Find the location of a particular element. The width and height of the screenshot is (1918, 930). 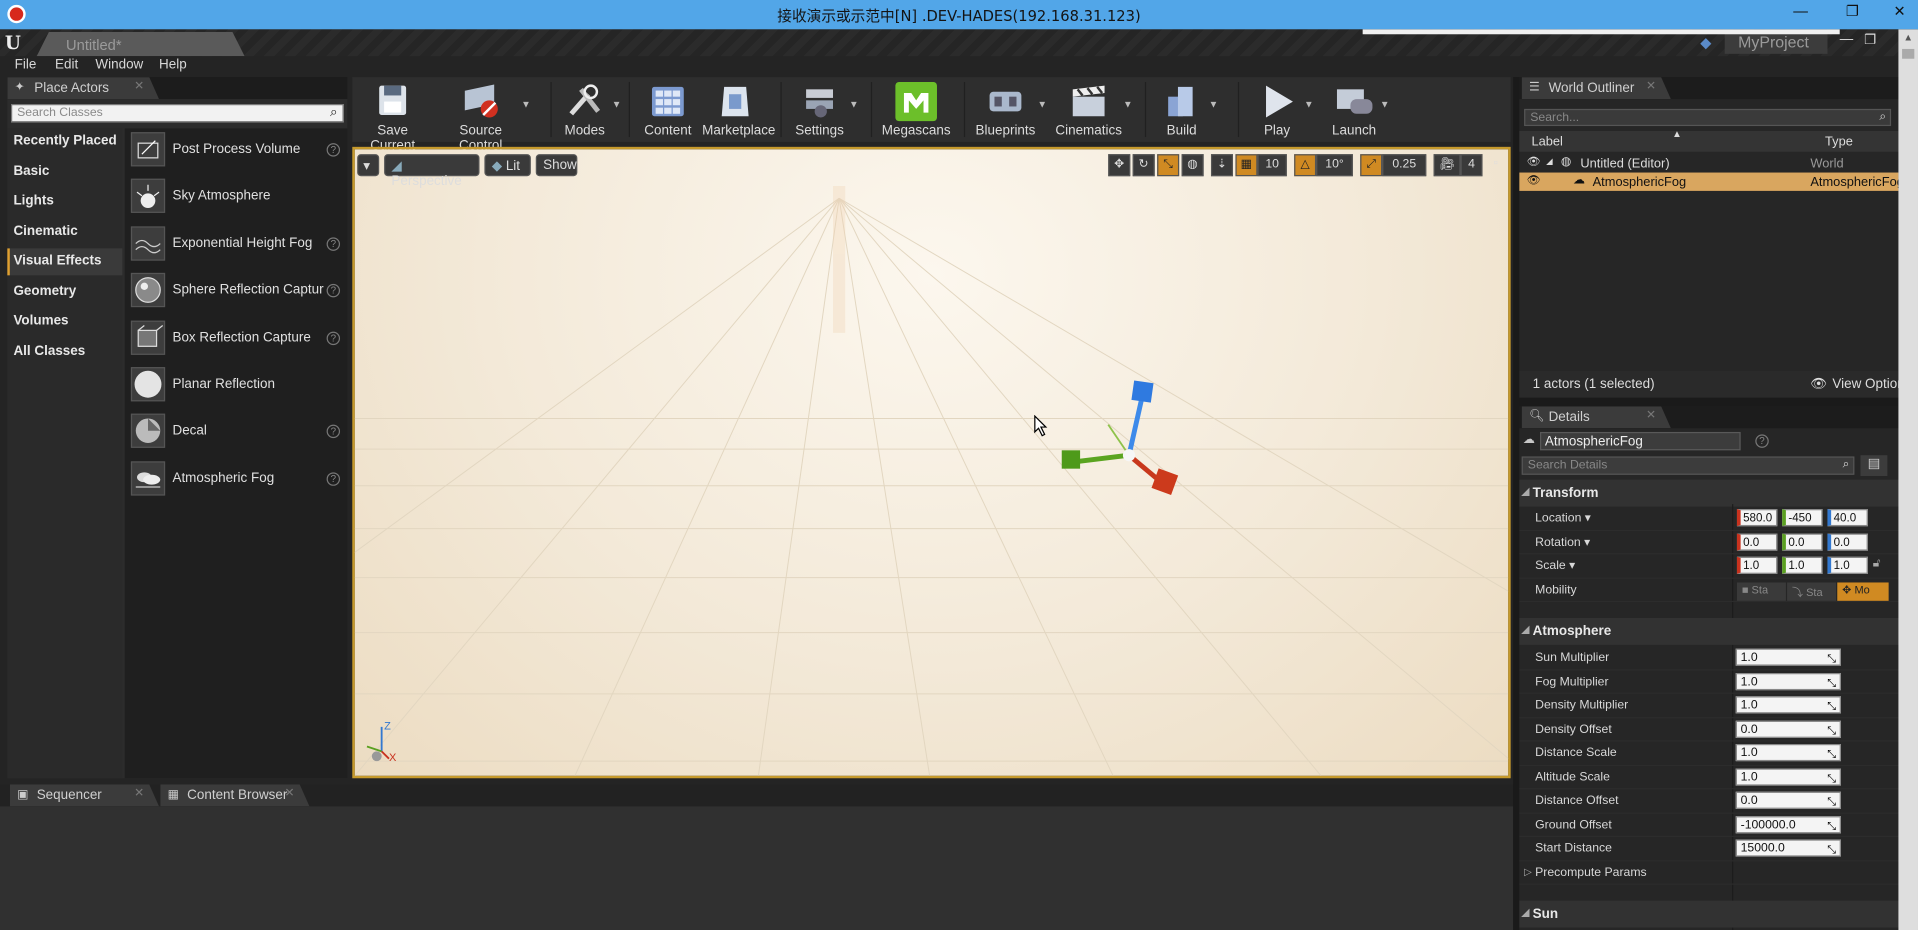

scale-label: Scale ▾ is located at coordinates (1555, 565).